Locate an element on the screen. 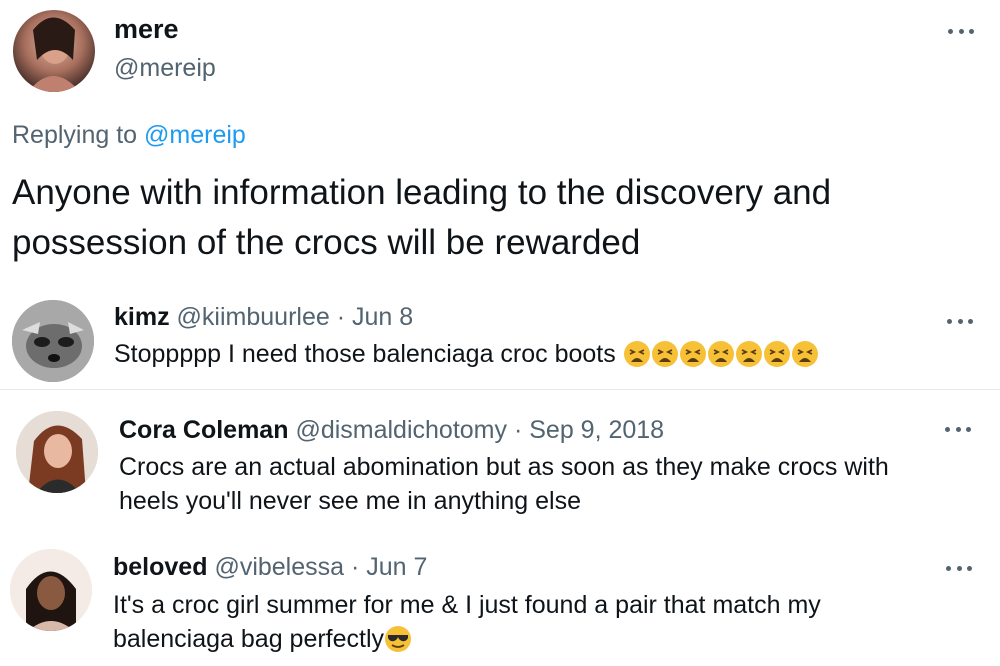 This screenshot has height=666, width=1000. main-display-name: mere is located at coordinates (146, 29).